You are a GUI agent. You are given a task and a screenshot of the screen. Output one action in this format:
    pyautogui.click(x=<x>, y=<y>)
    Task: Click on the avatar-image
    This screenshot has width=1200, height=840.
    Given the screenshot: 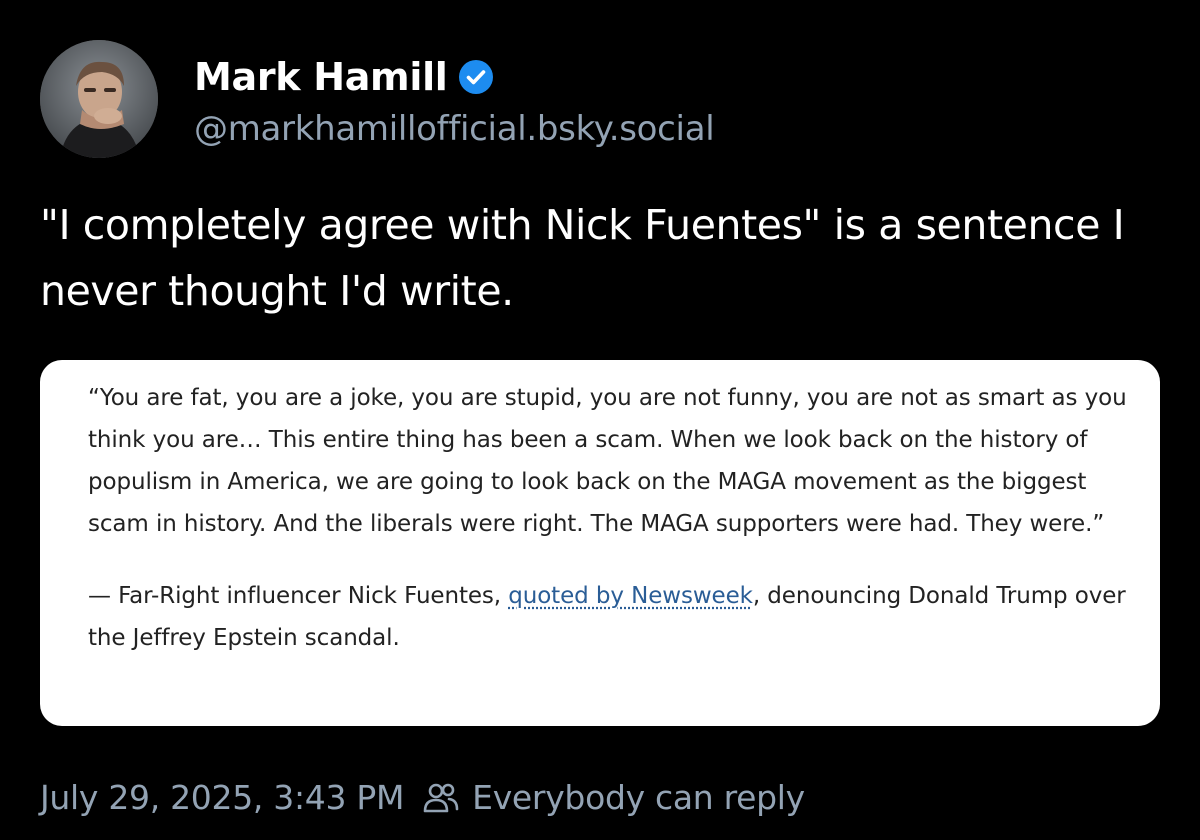 What is the action you would take?
    pyautogui.click(x=99, y=99)
    